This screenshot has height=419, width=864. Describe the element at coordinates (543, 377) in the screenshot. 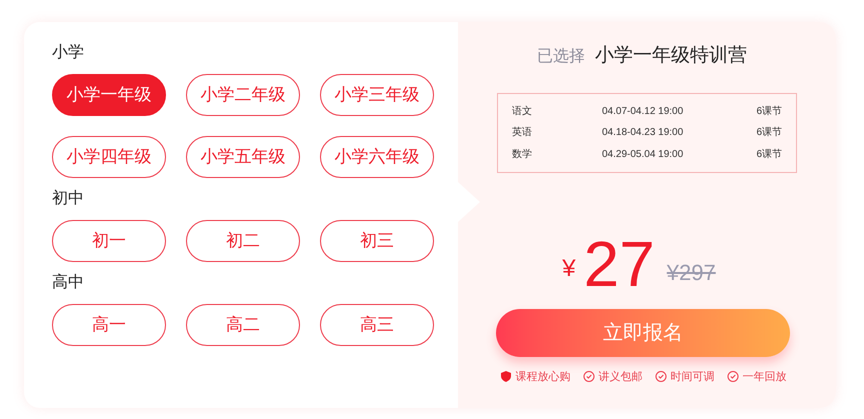

I see `guarantee-label: 课程放心购` at that location.